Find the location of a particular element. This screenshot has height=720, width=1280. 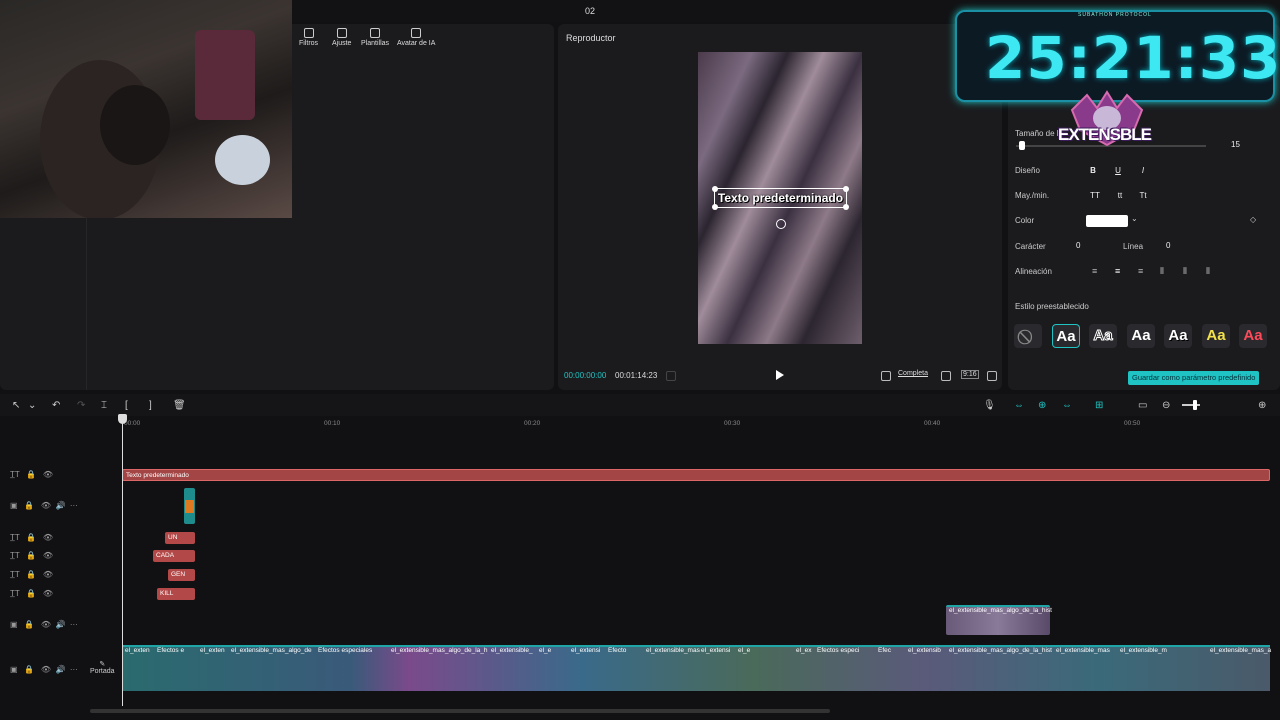

line-spacing-input: 0 is located at coordinates (1183, 246).